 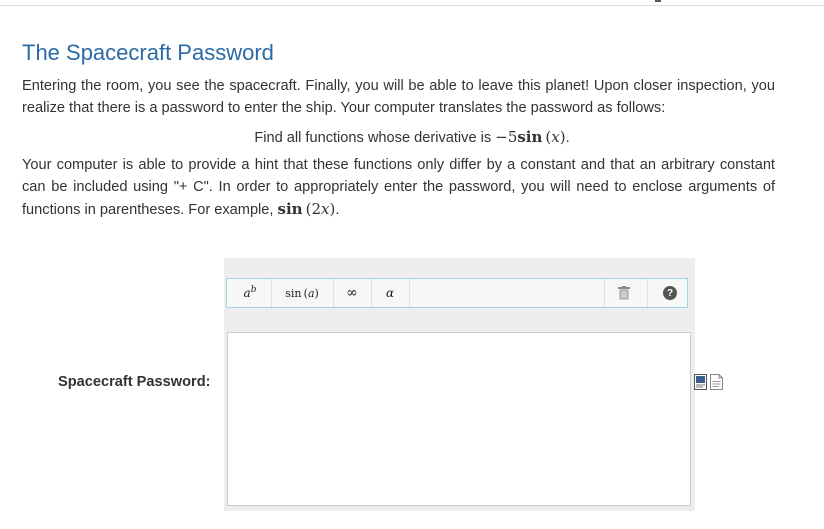 I want to click on task-prefix: Find all functions whose derivative is, so click(x=375, y=138).